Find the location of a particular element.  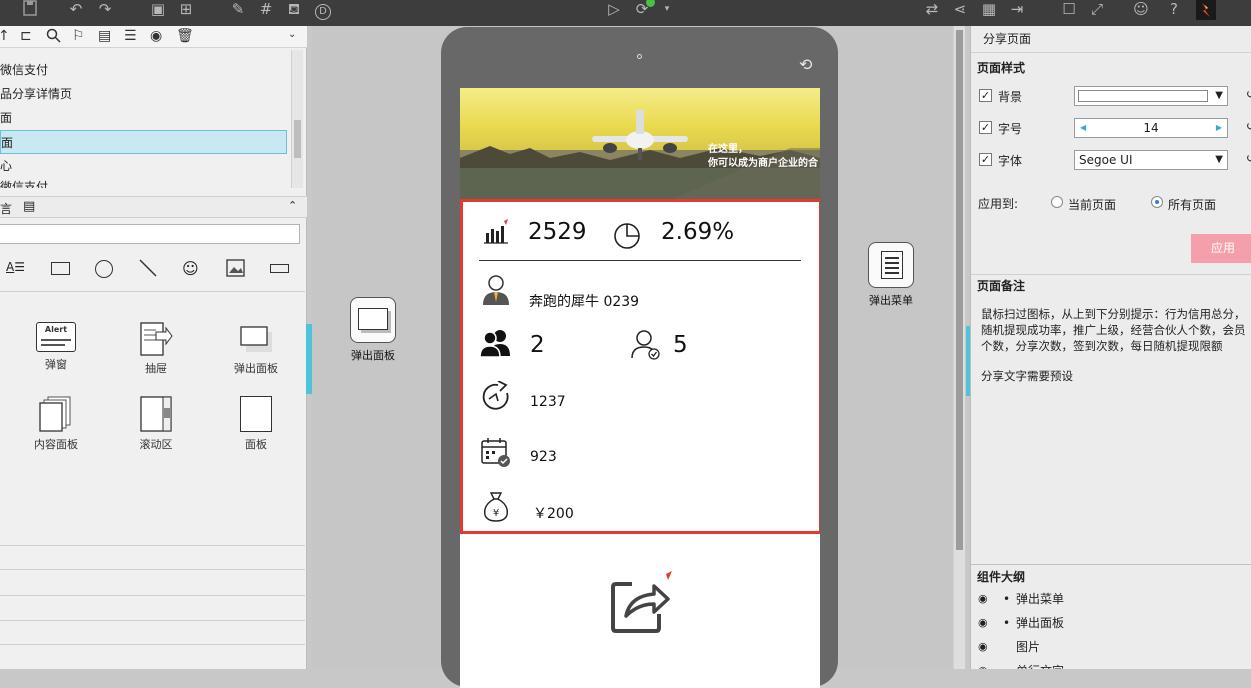

current-page-radio is located at coordinates (1057, 202).